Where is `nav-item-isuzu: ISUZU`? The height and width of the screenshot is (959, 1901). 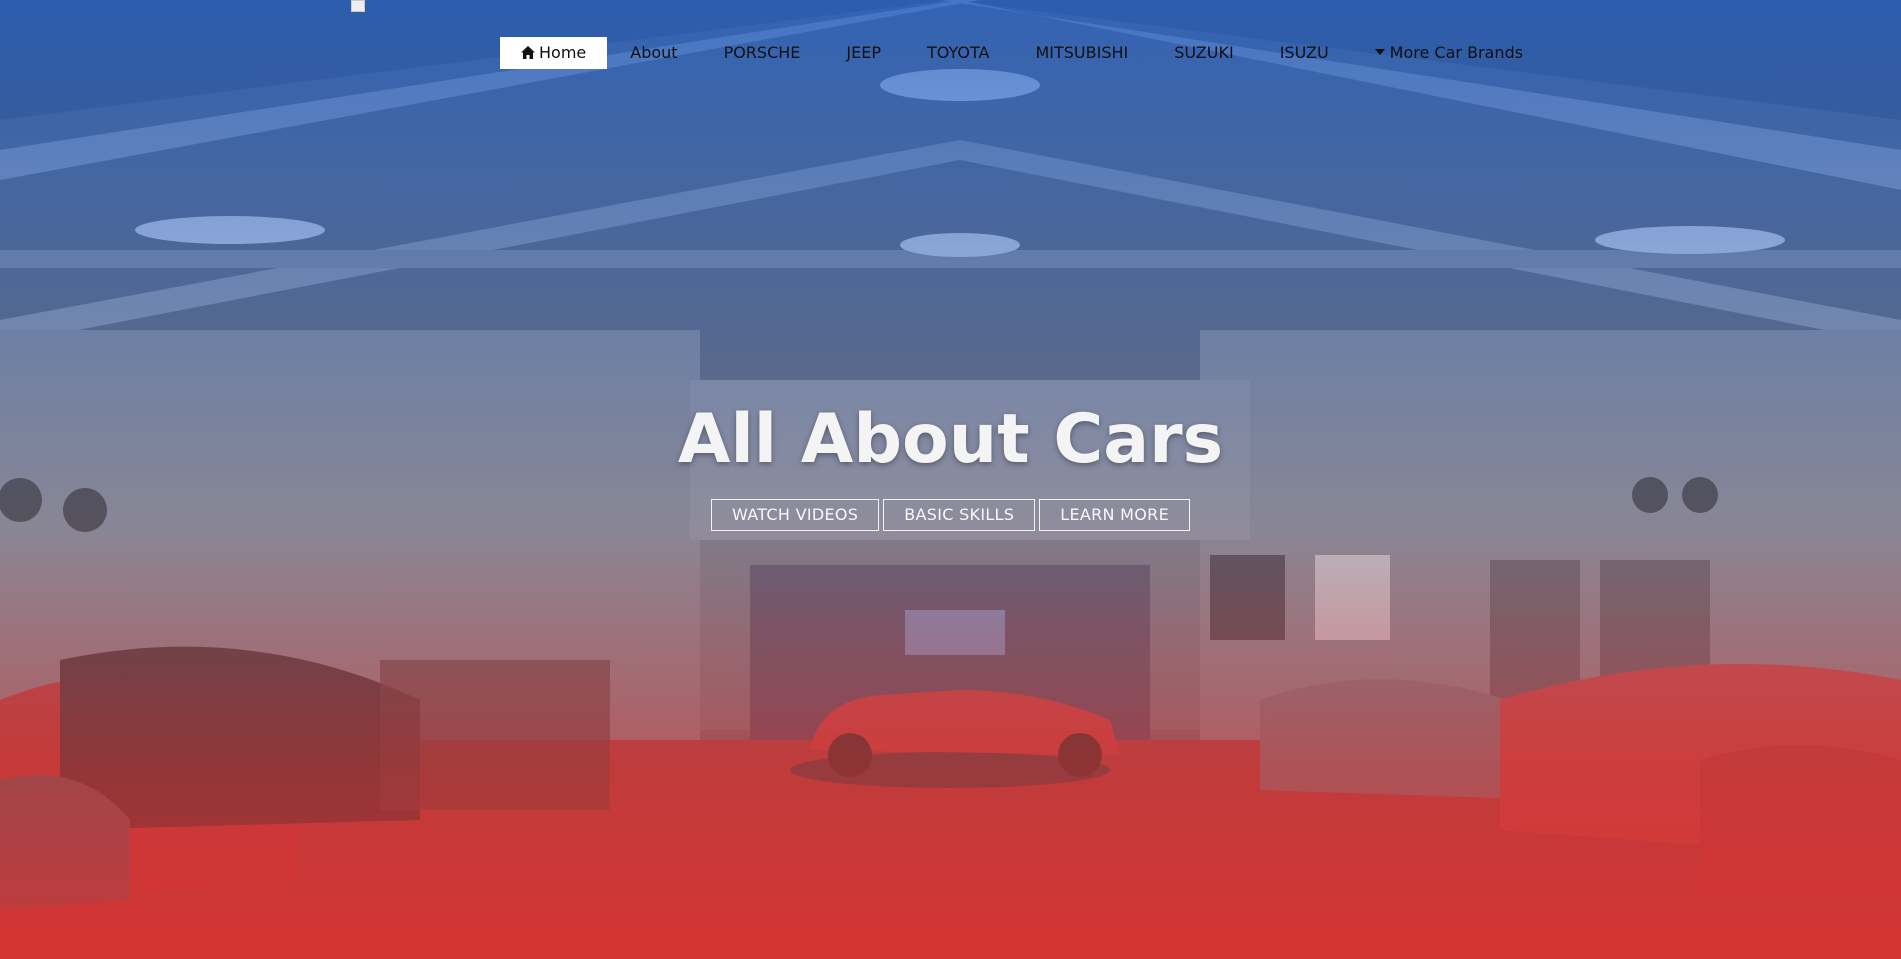
nav-item-isuzu: ISUZU is located at coordinates (1304, 53).